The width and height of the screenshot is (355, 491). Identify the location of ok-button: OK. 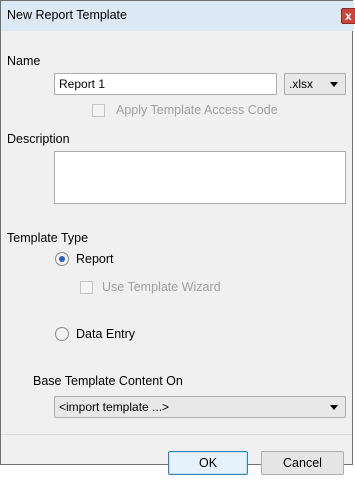
(208, 463).